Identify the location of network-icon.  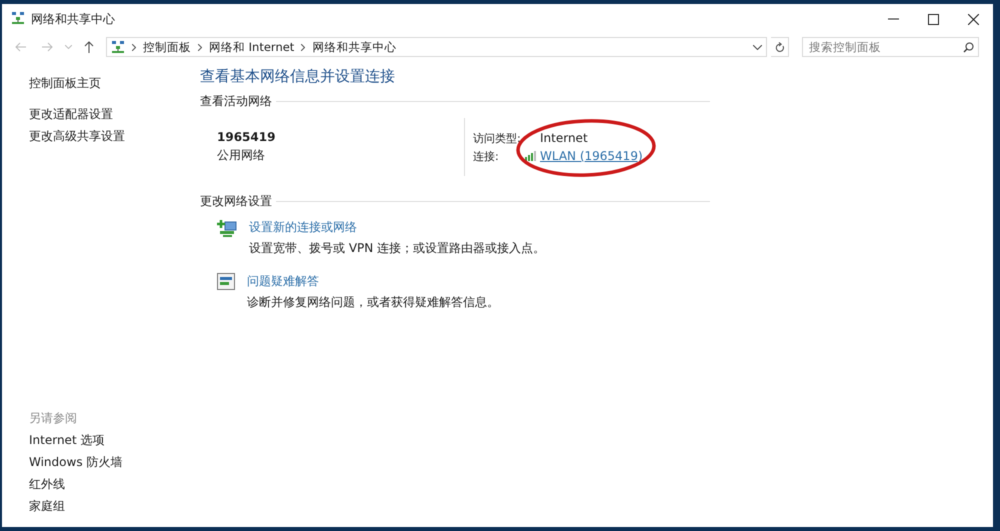
(18, 17).